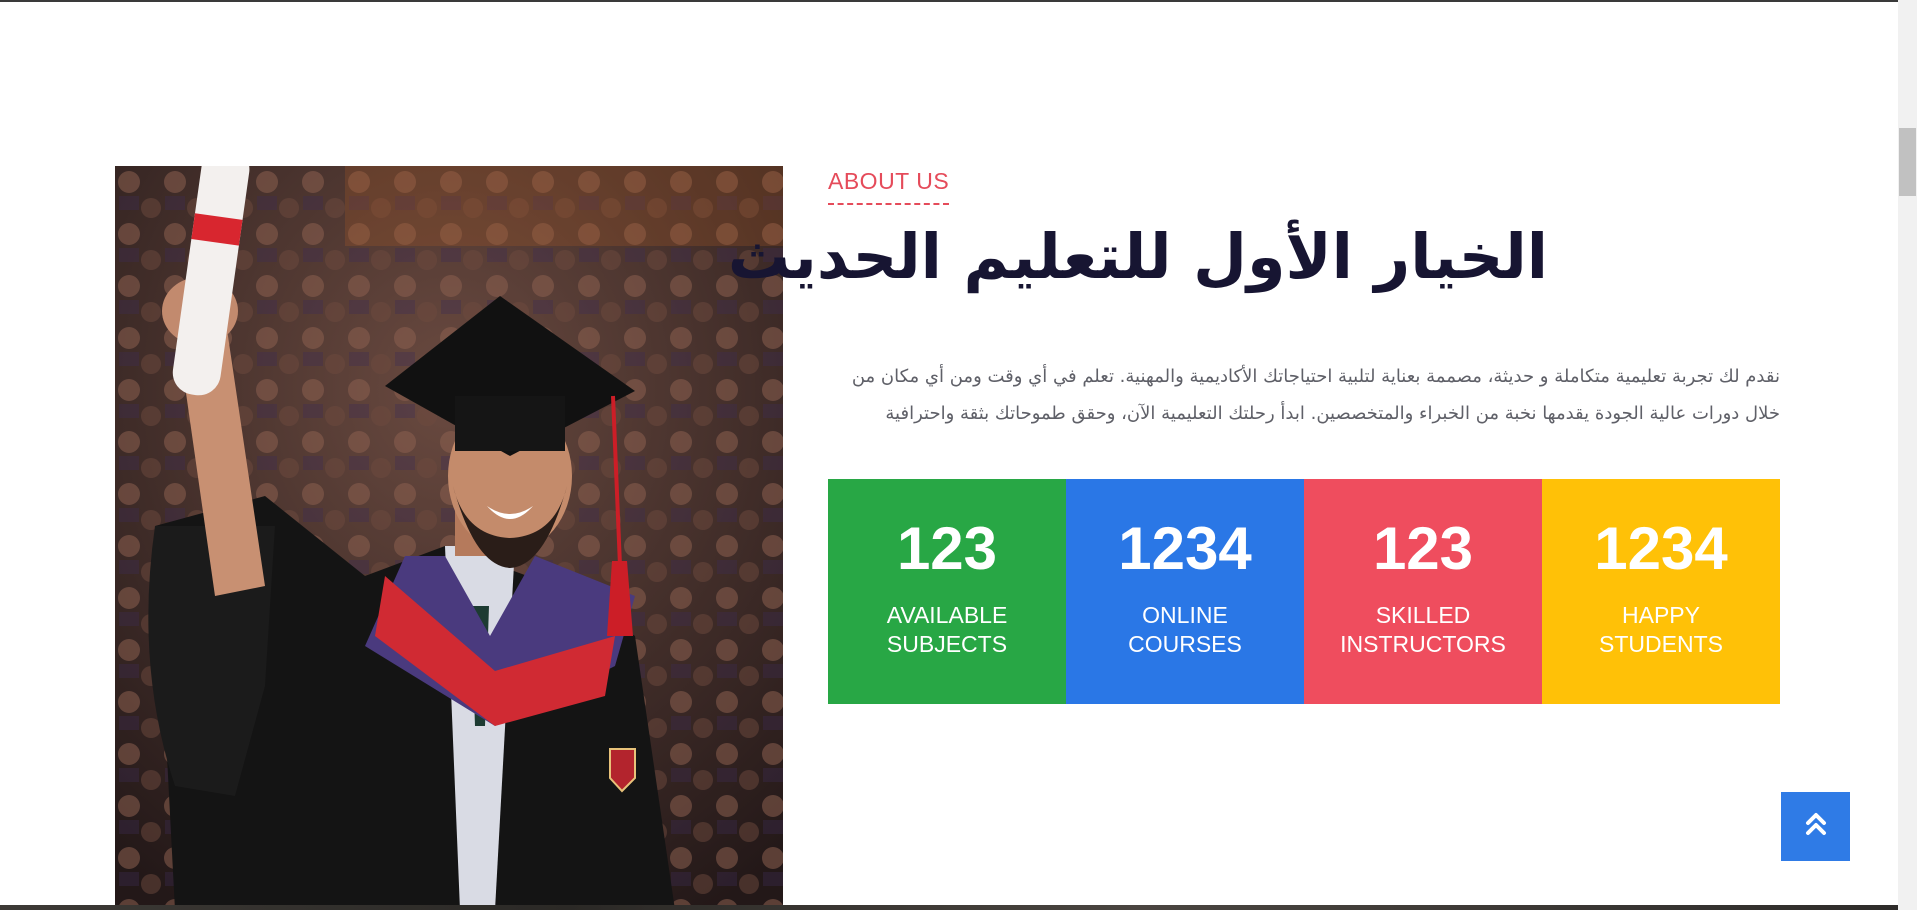 The width and height of the screenshot is (1917, 910). Describe the element at coordinates (947, 591) in the screenshot. I see `stat-available-subjects: 123 AVAILABLE SUBJECTS` at that location.